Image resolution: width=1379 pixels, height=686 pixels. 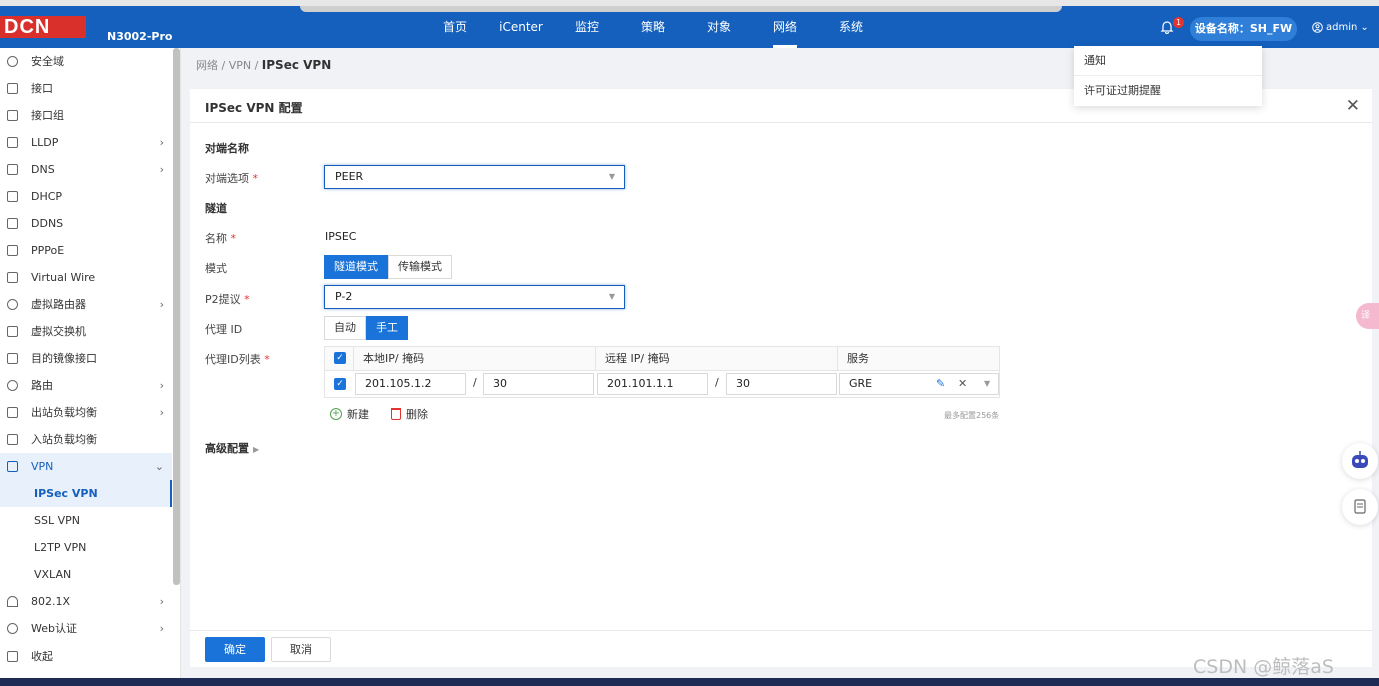 I want to click on sidebar-item-security-zone: 安全域, so click(x=86, y=61).